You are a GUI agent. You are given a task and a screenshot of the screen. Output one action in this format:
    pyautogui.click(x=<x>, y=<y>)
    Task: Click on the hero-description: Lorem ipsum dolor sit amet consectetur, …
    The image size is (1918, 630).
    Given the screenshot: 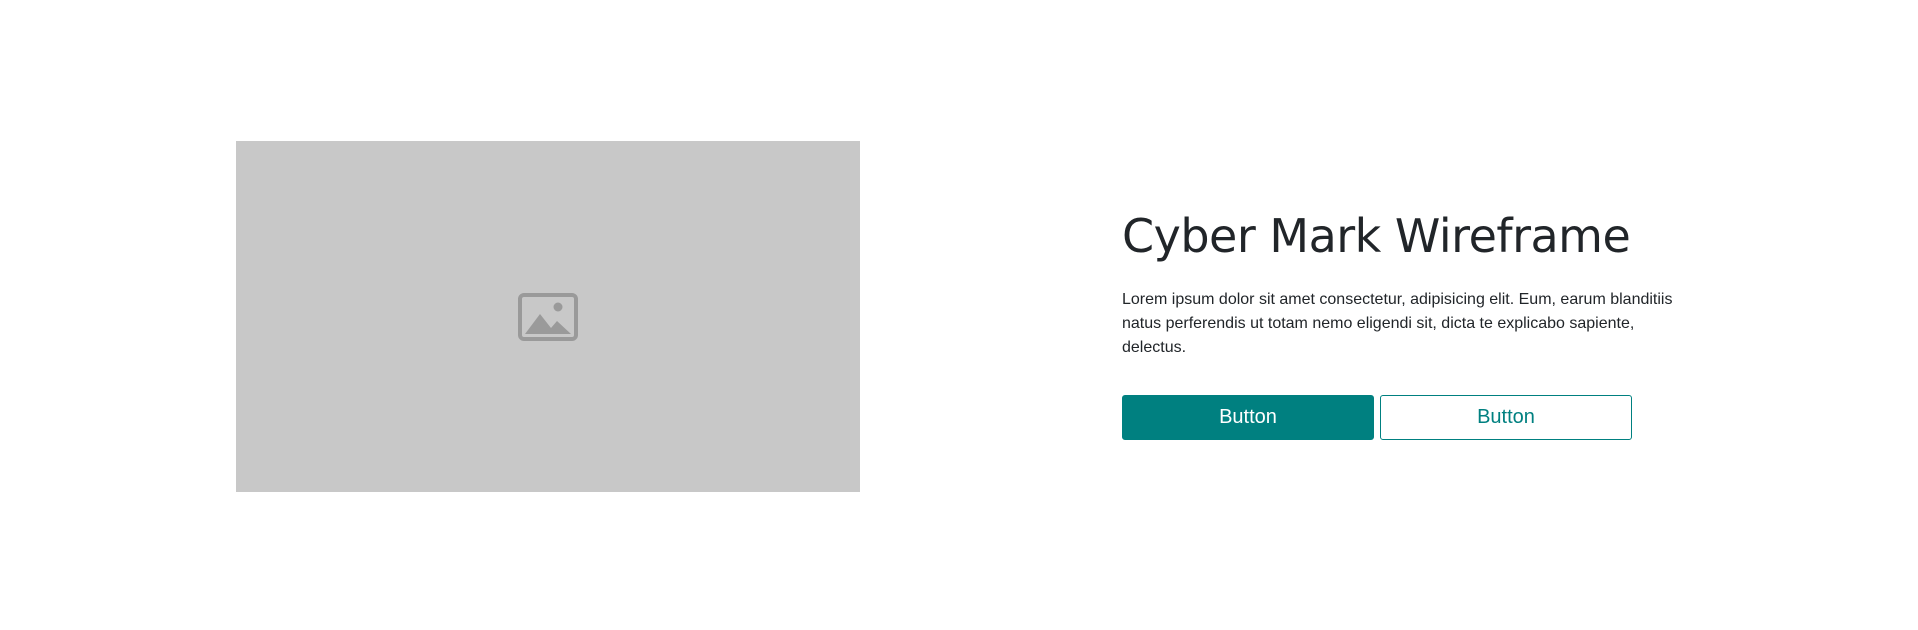 What is the action you would take?
    pyautogui.click(x=1397, y=323)
    